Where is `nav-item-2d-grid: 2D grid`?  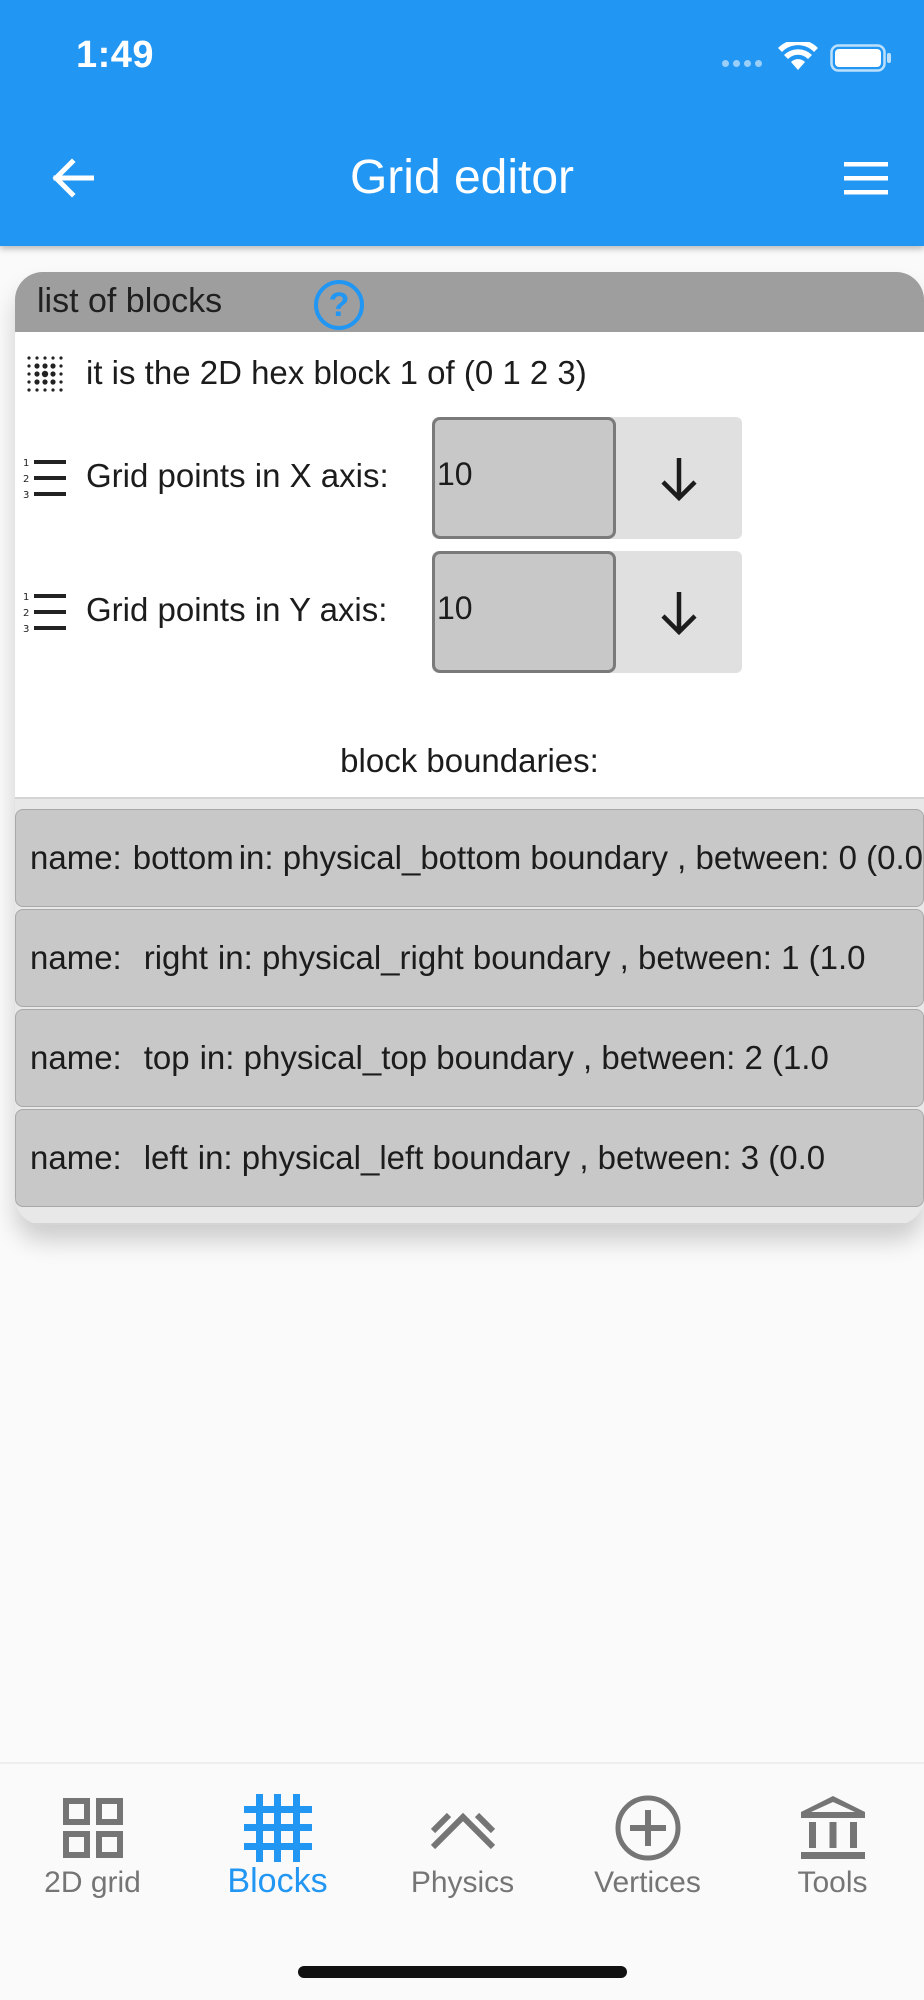
nav-item-2d-grid: 2D grid is located at coordinates (92, 1834).